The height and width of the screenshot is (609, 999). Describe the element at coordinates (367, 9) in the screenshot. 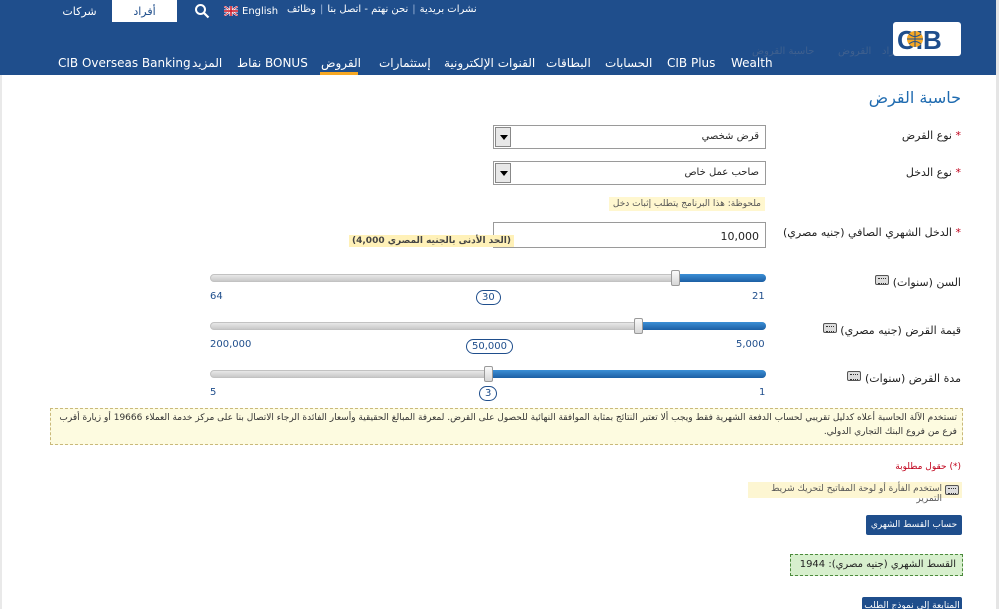

I see `util-link-contact: نحن نهتم - اتصل بنا` at that location.